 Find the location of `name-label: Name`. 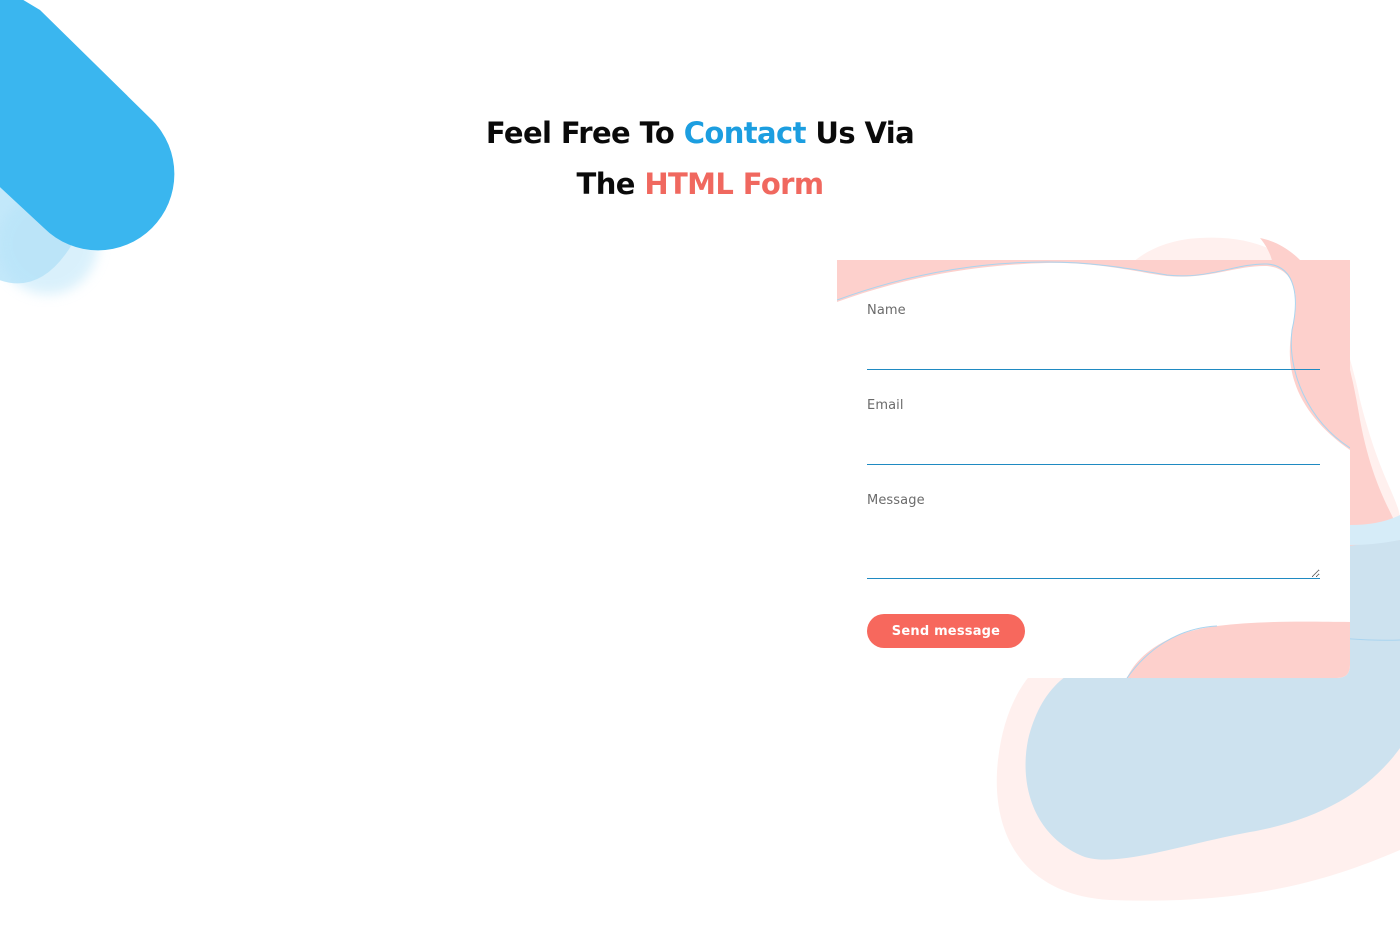

name-label: Name is located at coordinates (886, 310).